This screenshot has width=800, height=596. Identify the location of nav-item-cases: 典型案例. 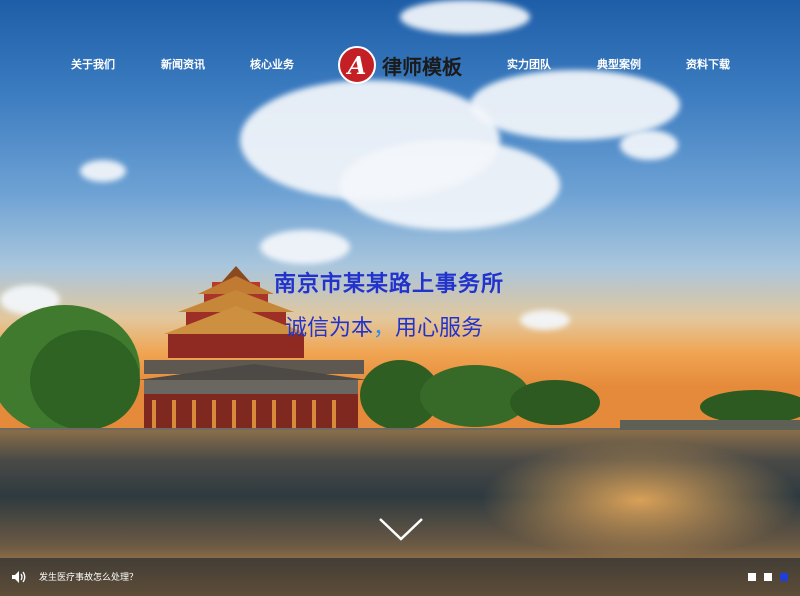
(619, 64).